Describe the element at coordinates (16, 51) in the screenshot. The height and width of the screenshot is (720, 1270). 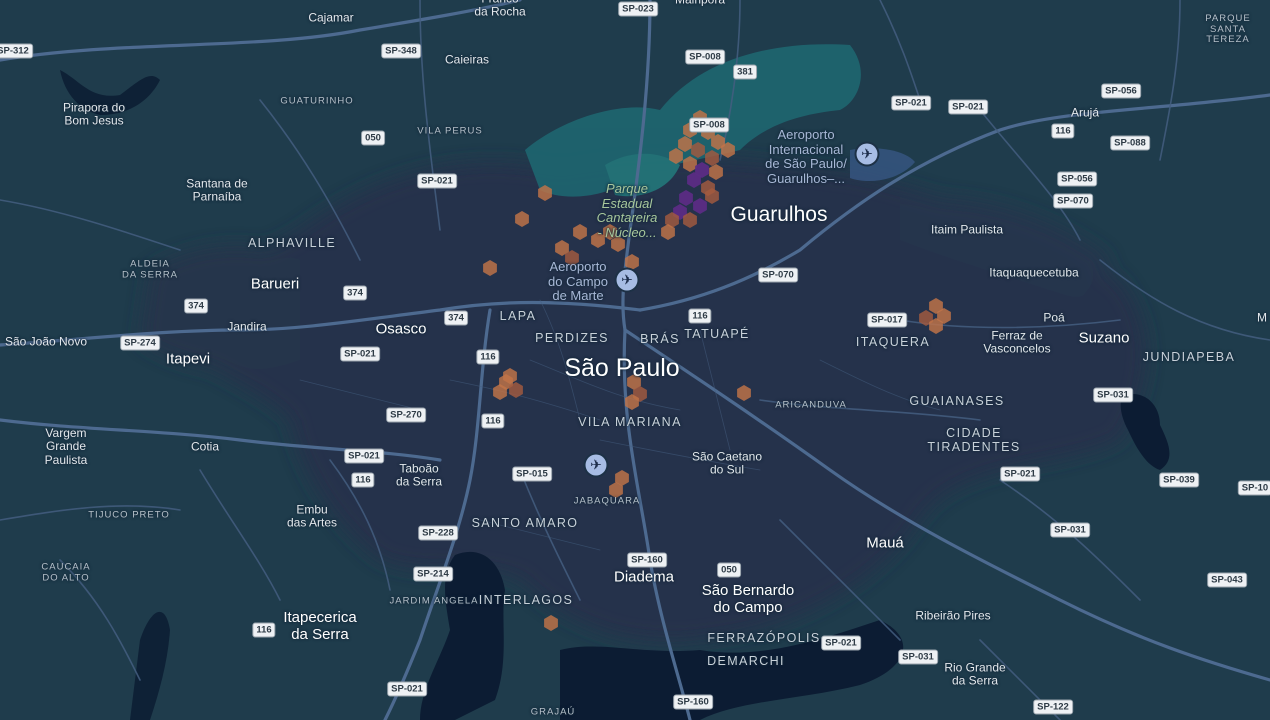
I see `highway-shield: SP-312` at that location.